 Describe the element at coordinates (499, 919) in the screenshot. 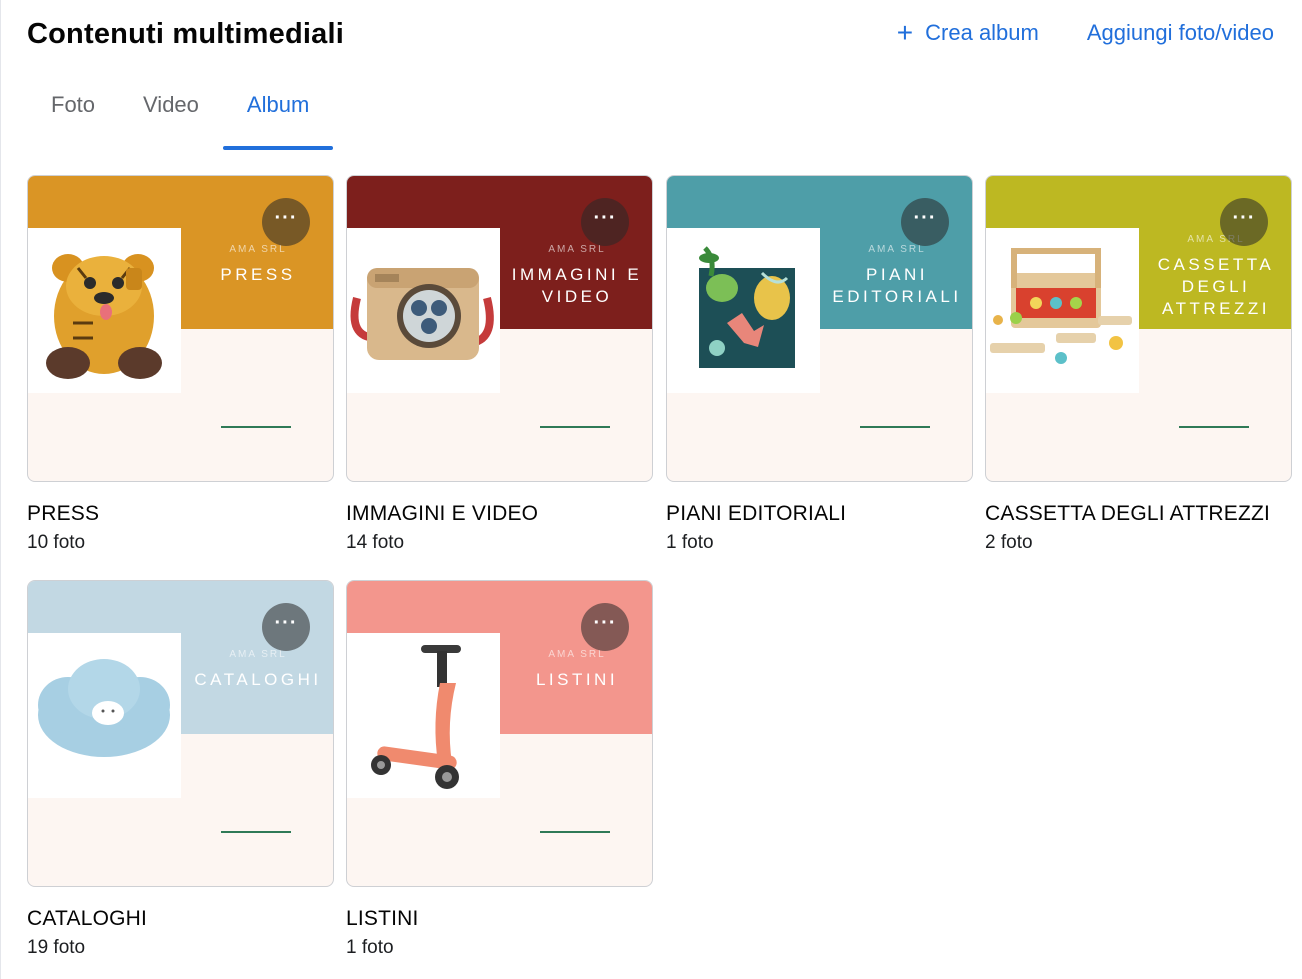

I see `album-name: LISTINI` at that location.